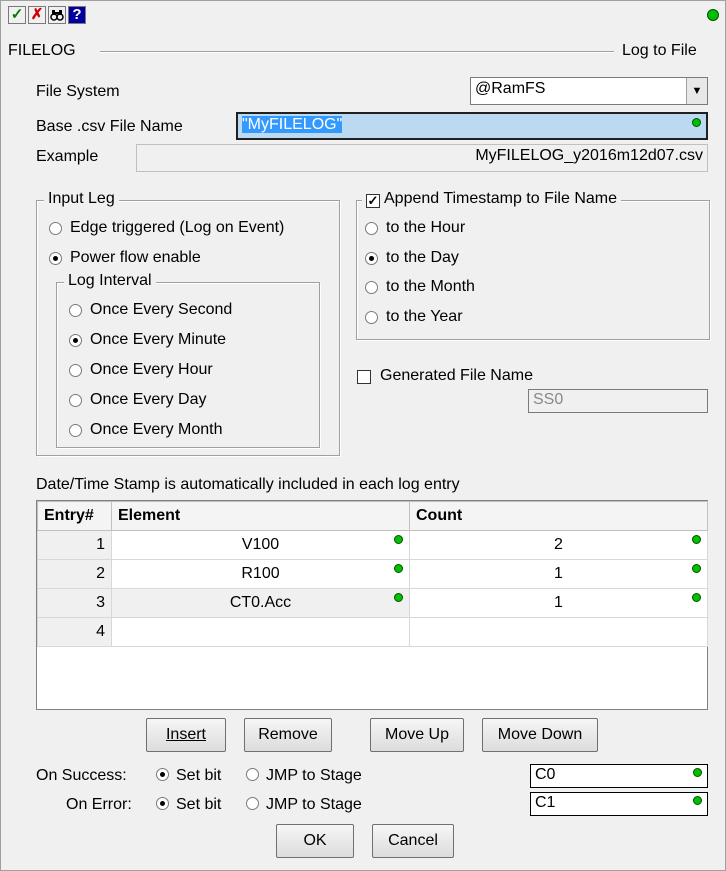  What do you see at coordinates (619, 776) in the screenshot?
I see `on-success-address-input: C0` at bounding box center [619, 776].